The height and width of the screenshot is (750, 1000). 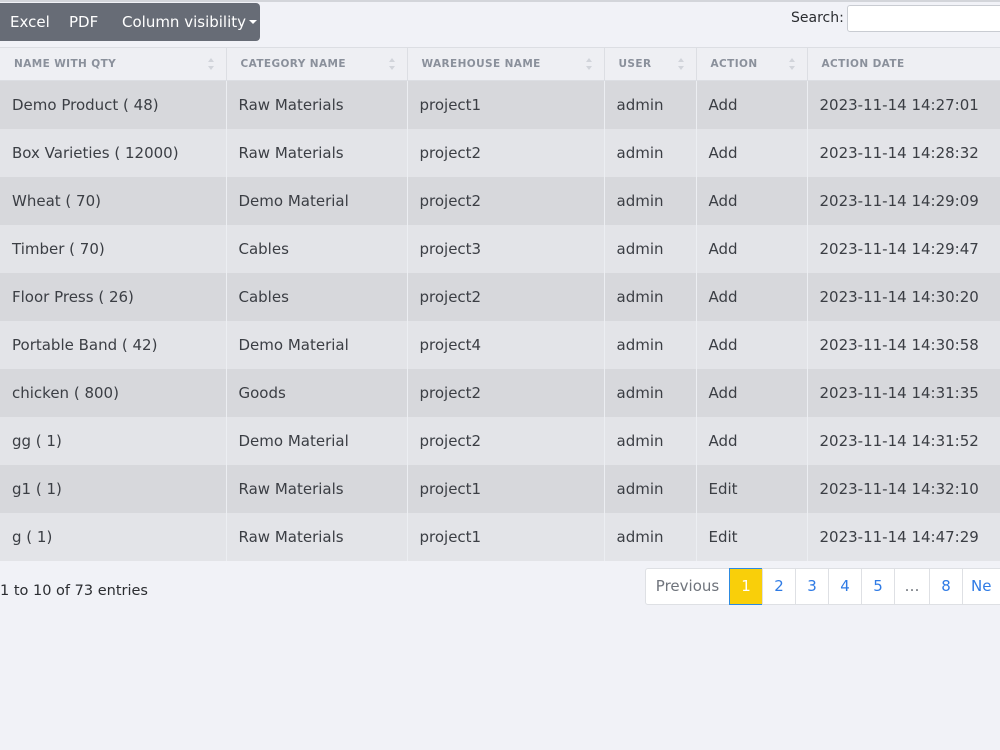 I want to click on cell-name-with-qty: chicken ( 800), so click(x=113, y=392).